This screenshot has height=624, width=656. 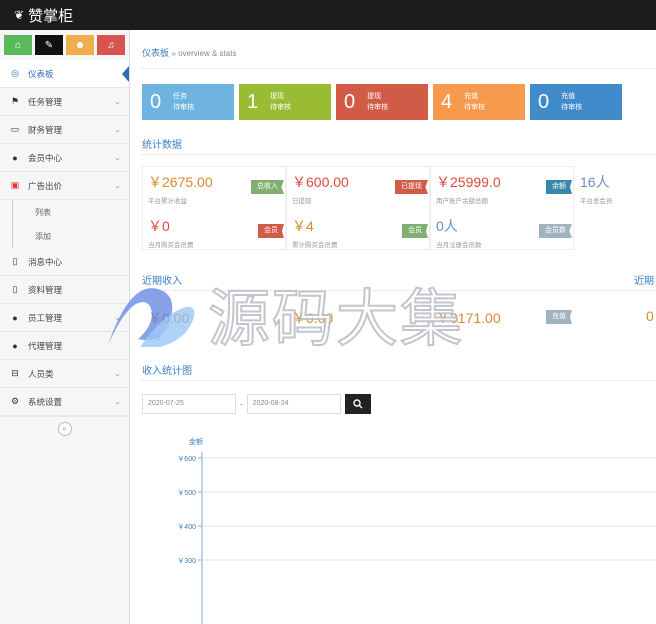 What do you see at coordinates (267, 187) in the screenshot?
I see `stat-badge: 总收入` at bounding box center [267, 187].